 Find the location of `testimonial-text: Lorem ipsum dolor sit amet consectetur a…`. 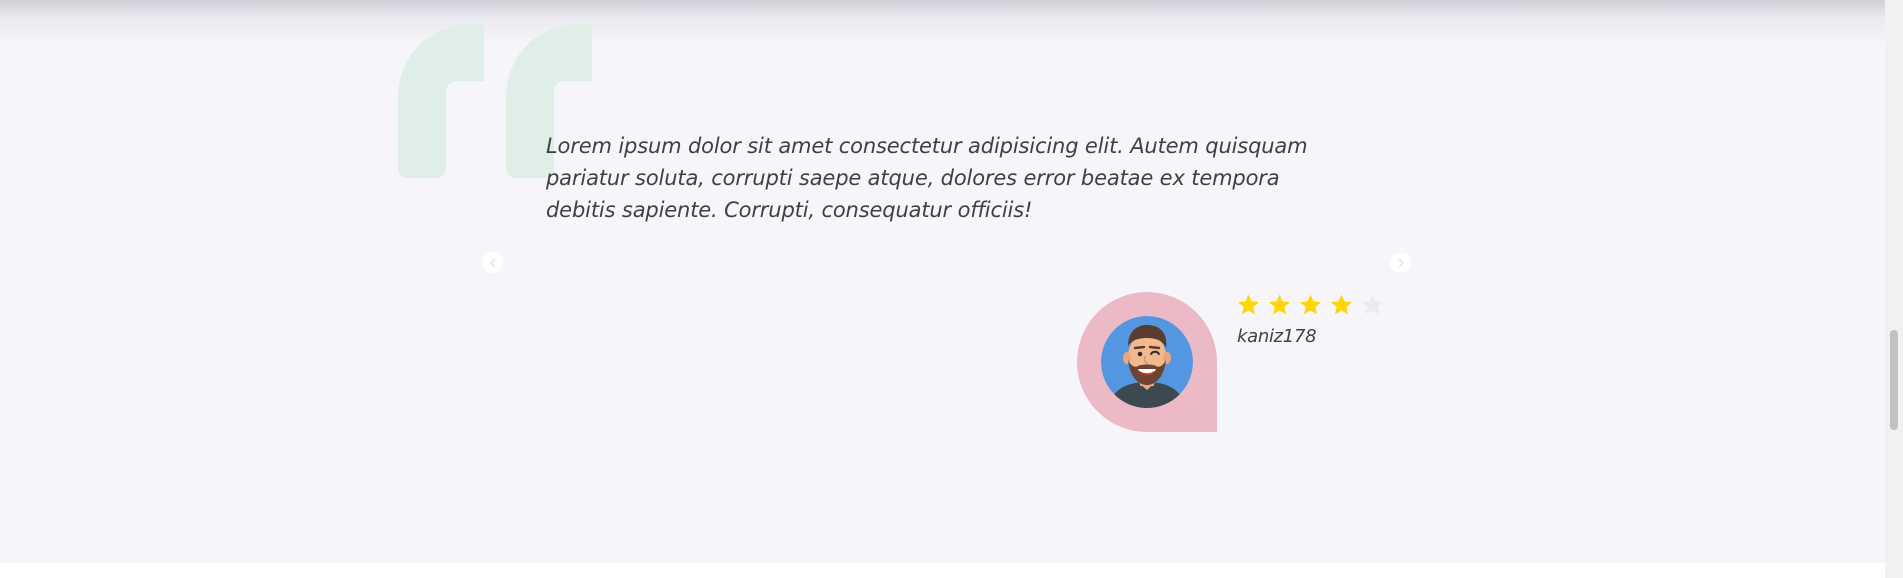

testimonial-text: Lorem ipsum dolor sit amet consectetur a… is located at coordinates (927, 178).